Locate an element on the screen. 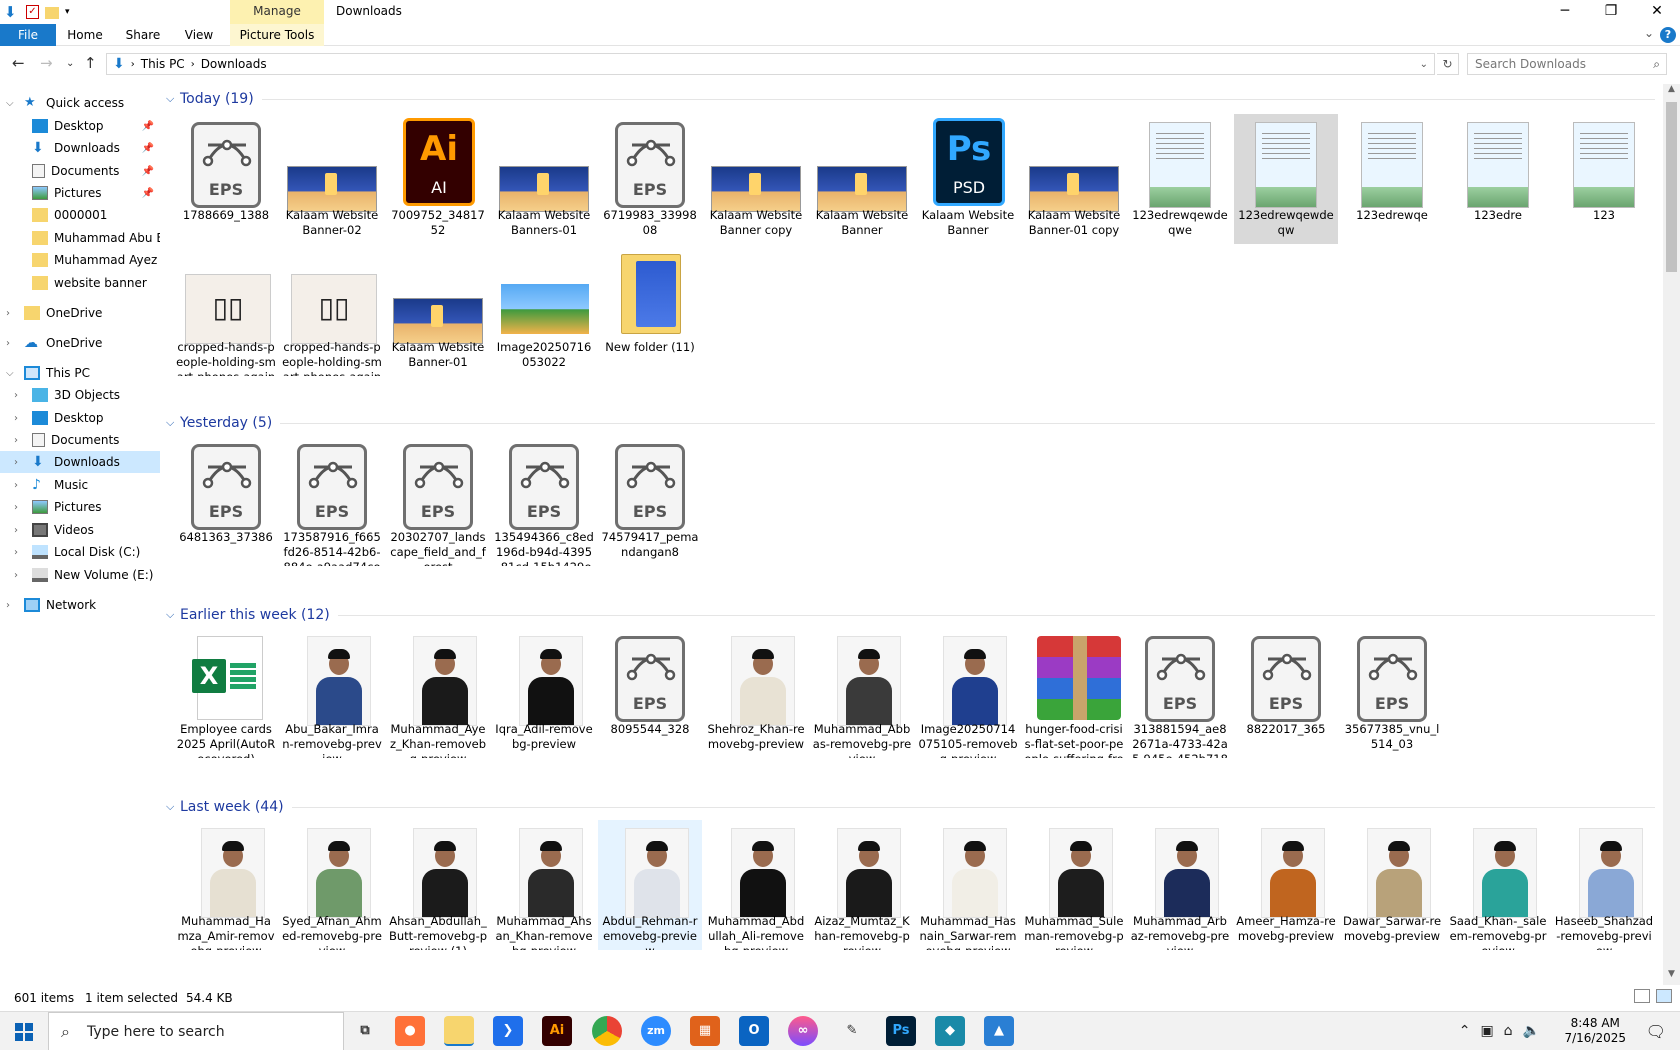  file-item: 123edrewqewdeqw is located at coordinates (1286, 179).